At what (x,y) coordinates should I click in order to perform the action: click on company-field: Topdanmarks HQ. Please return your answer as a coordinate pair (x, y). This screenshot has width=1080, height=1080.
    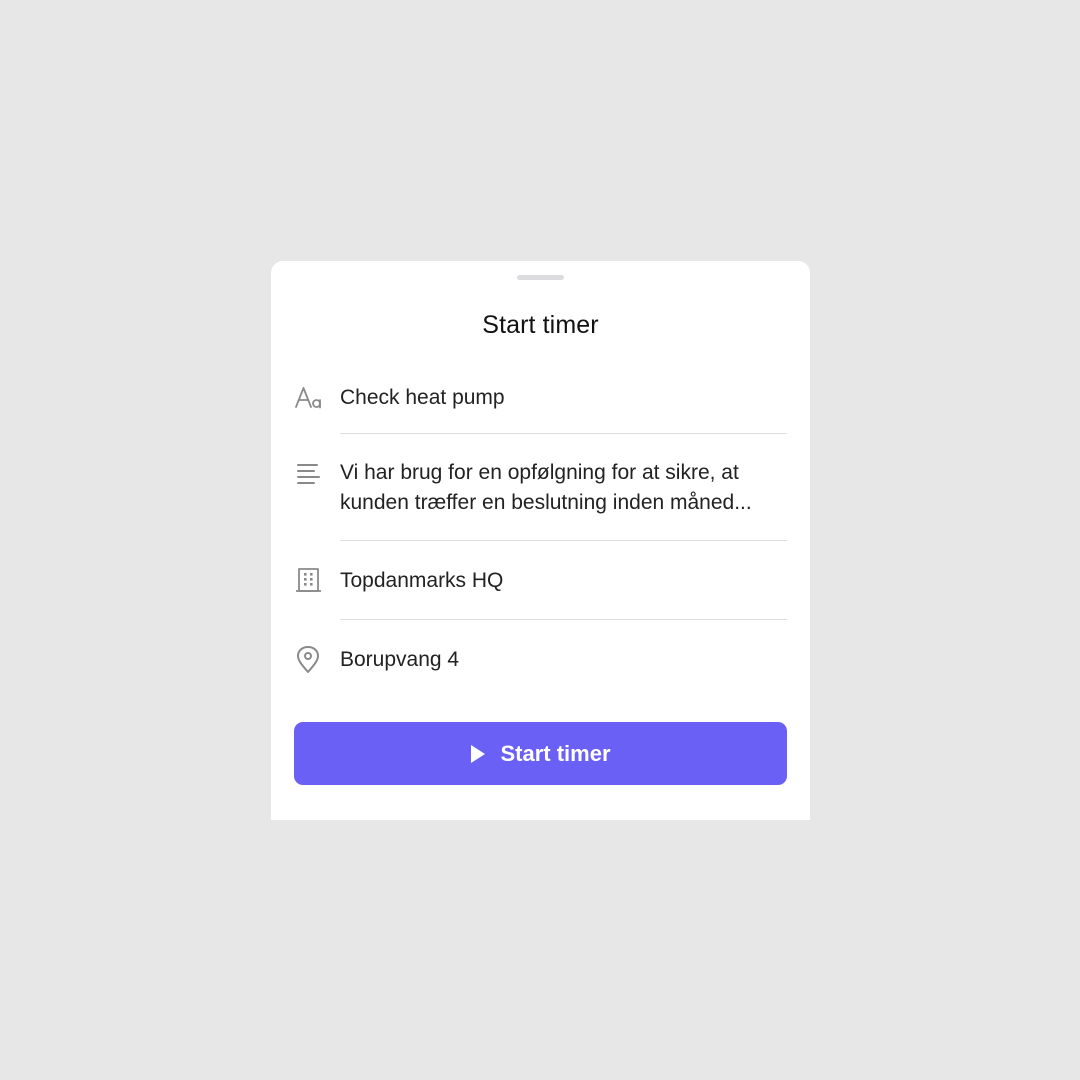
    Looking at the image, I should click on (540, 593).